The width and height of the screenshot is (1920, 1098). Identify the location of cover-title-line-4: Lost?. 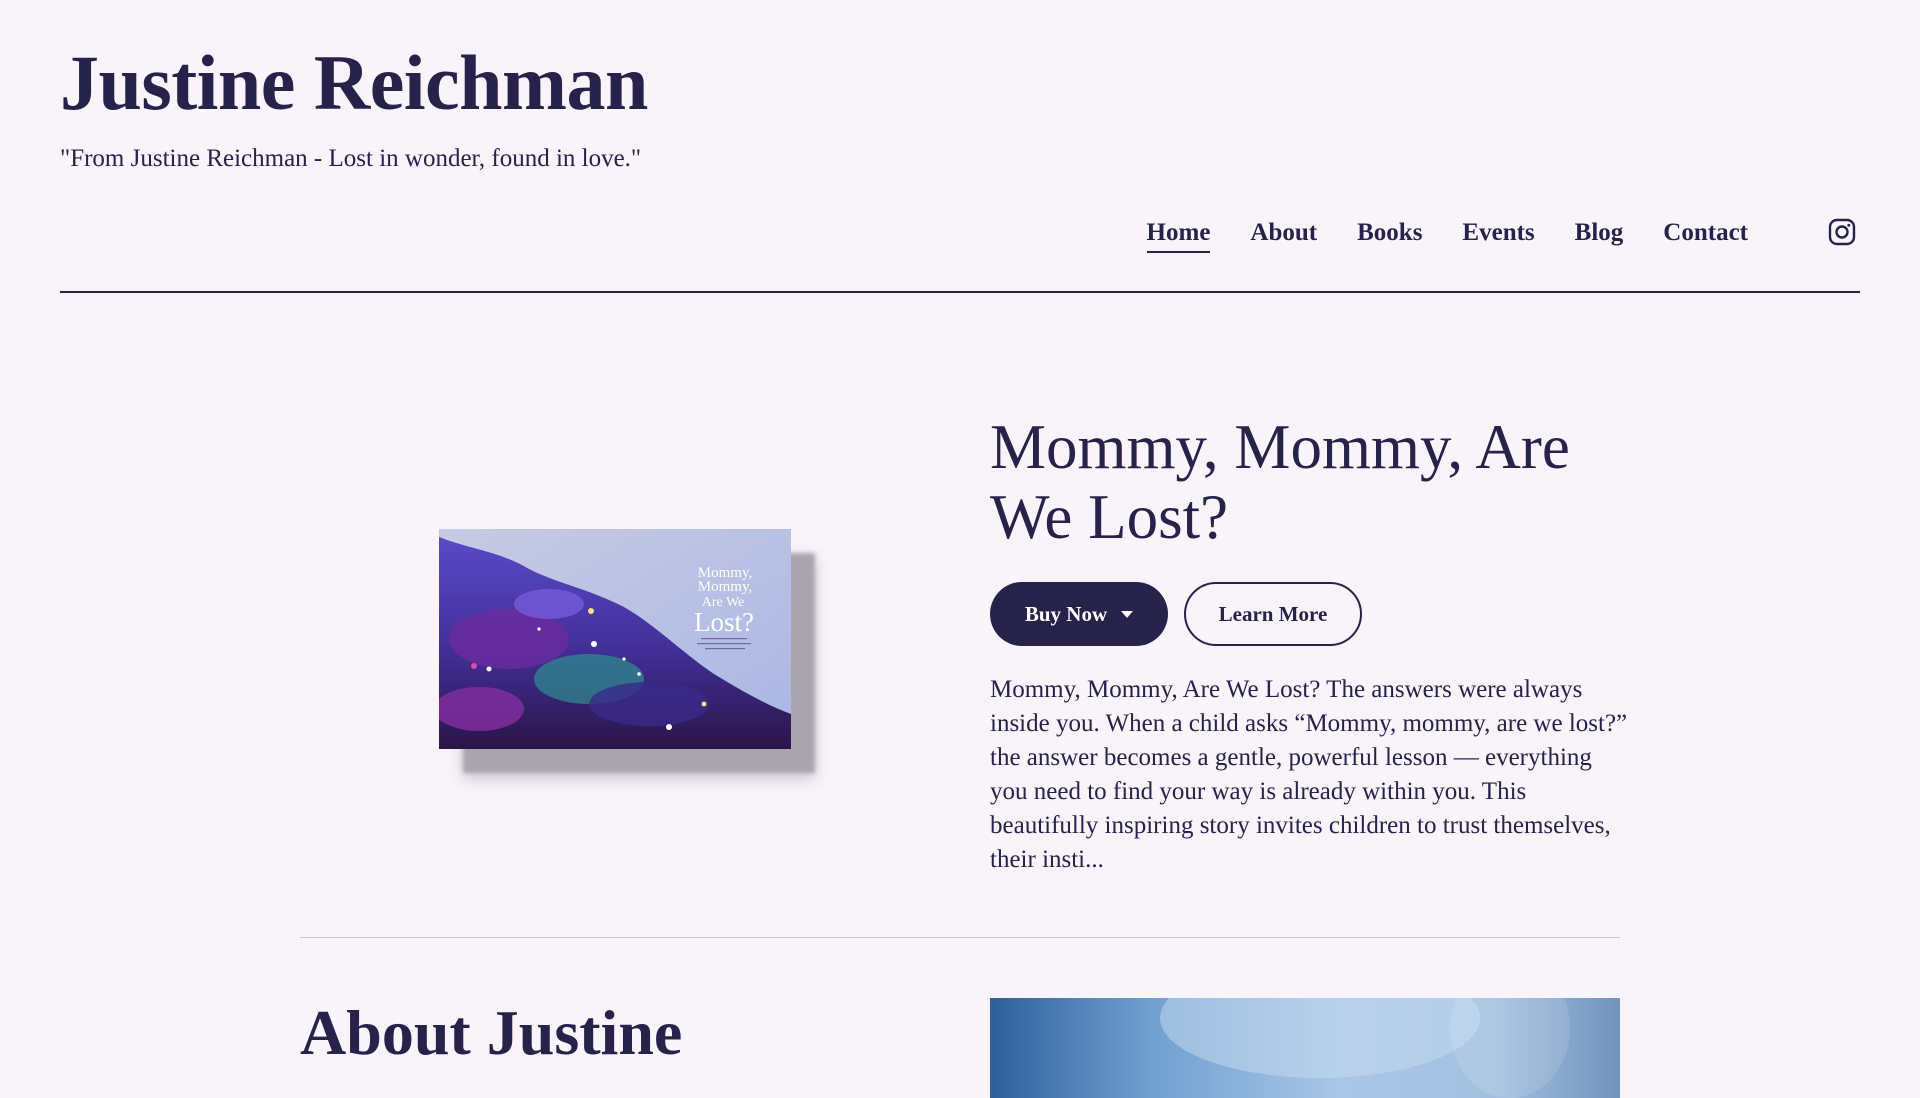
(724, 622).